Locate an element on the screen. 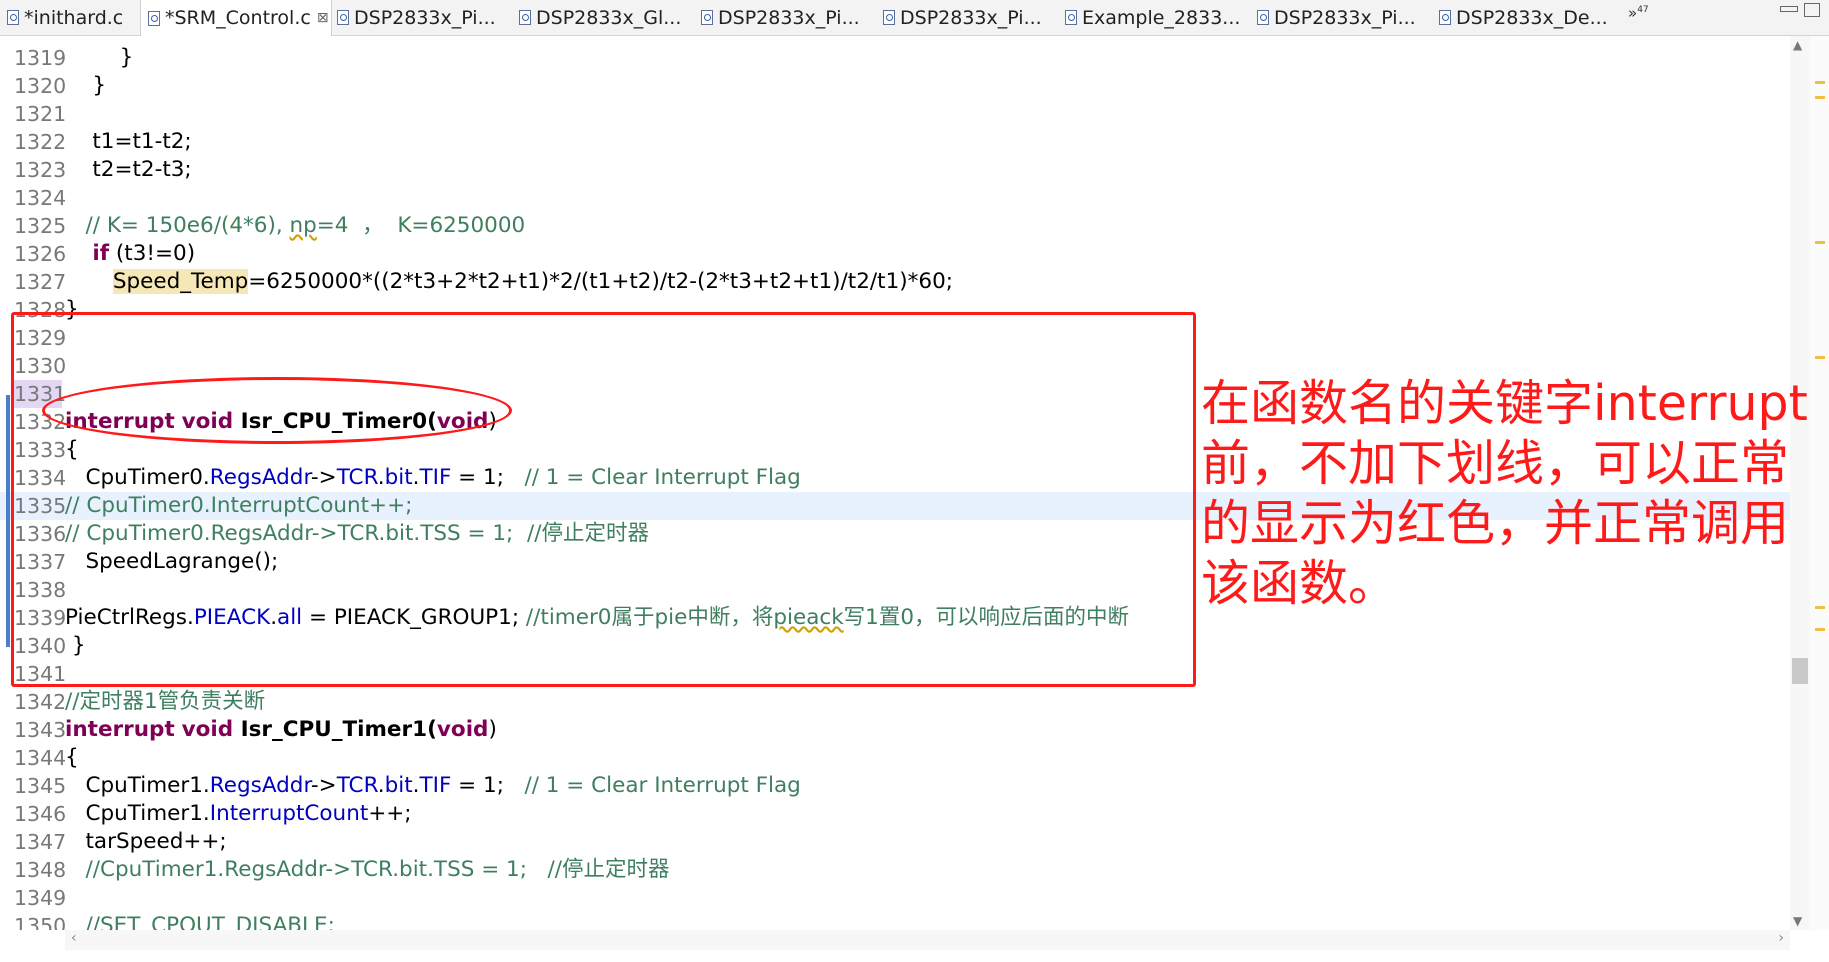 This screenshot has width=1829, height=962. code-line: 1344{ is located at coordinates (895, 758).